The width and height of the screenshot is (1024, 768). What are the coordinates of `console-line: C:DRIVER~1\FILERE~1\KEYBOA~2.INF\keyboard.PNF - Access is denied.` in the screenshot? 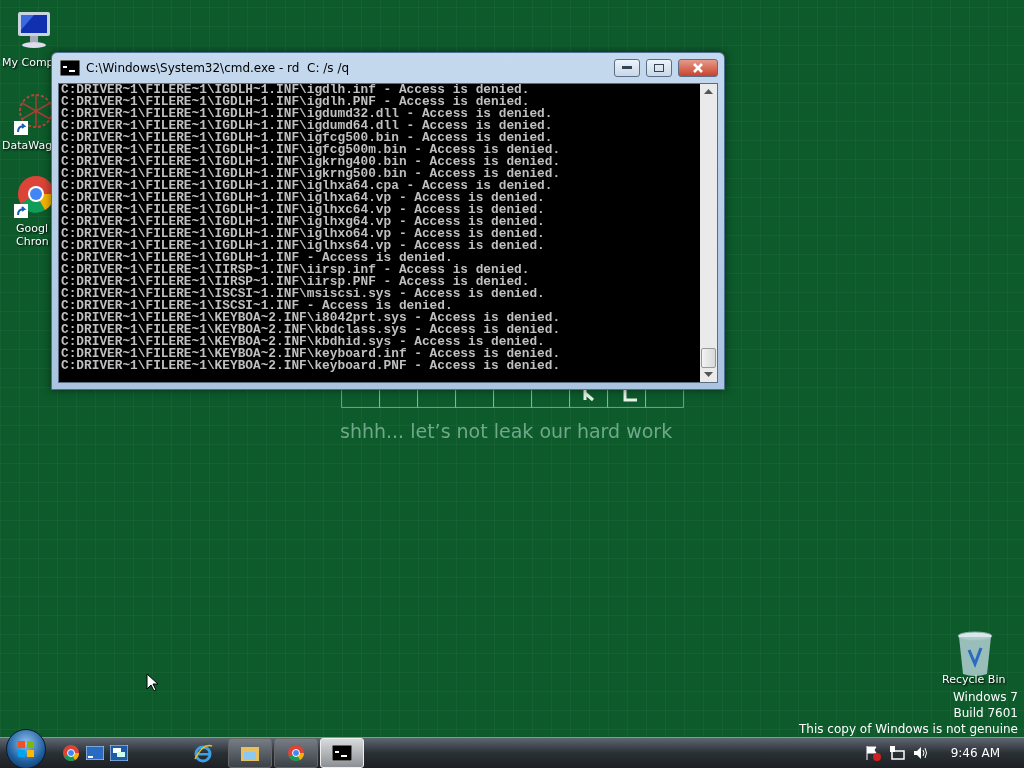 It's located at (311, 366).